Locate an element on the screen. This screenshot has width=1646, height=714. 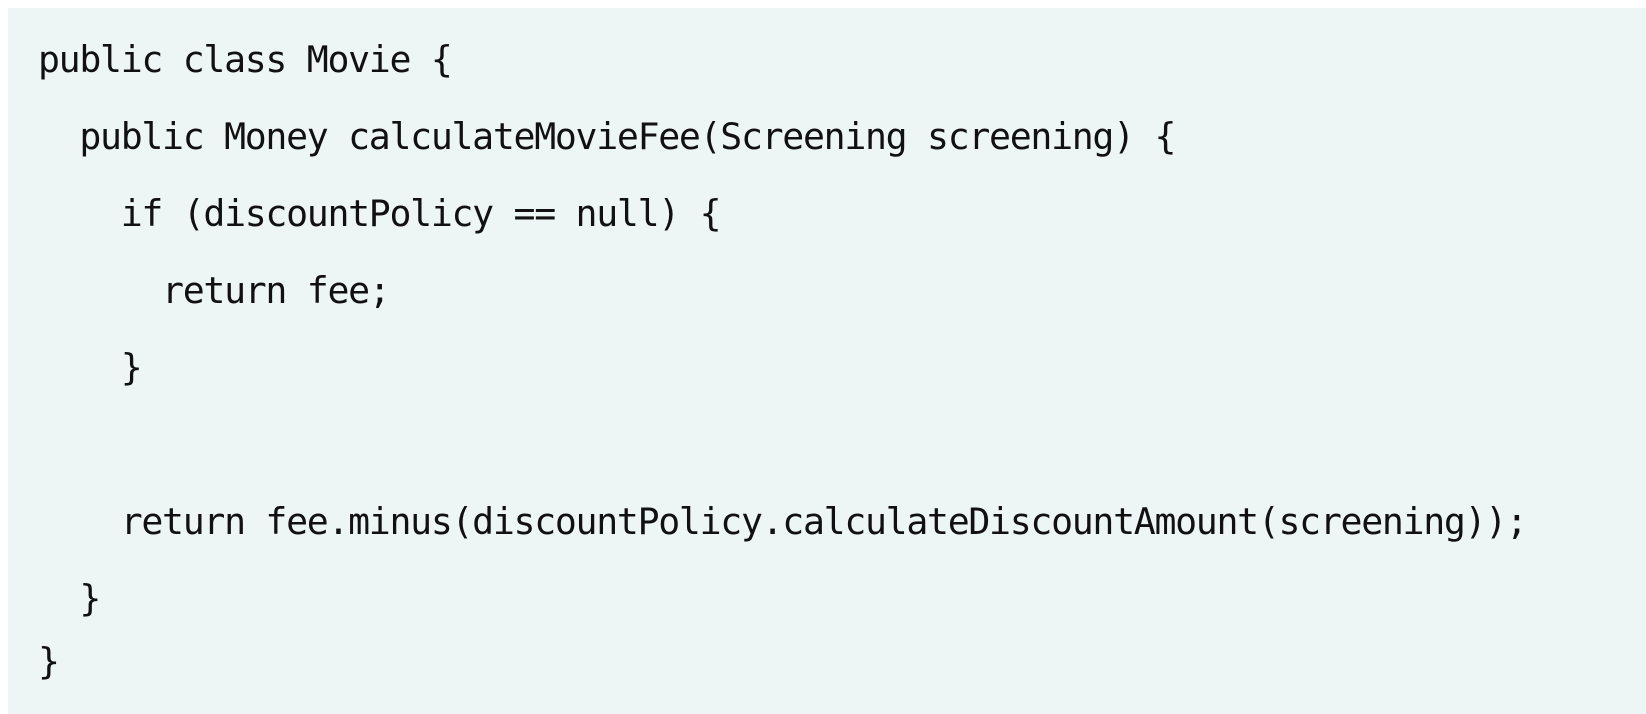
code-line: public class Movie { is located at coordinates (245, 59).